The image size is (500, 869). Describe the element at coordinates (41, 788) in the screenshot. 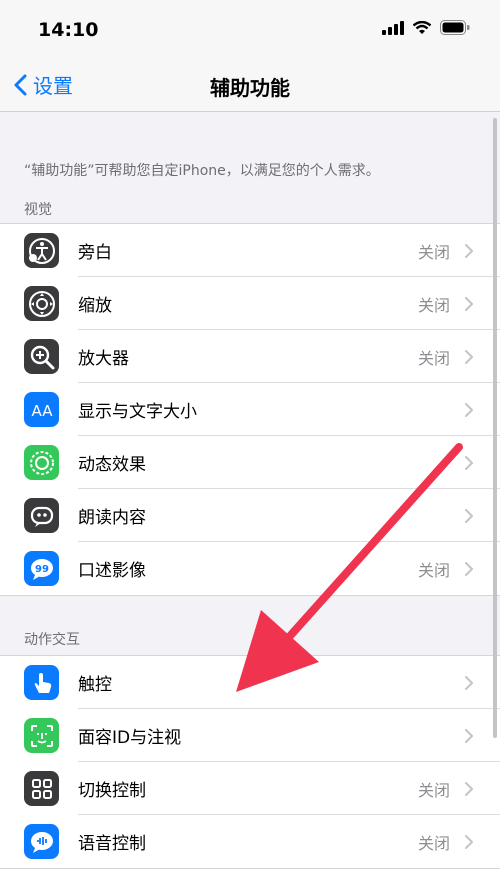

I see `switch-control-icon` at that location.